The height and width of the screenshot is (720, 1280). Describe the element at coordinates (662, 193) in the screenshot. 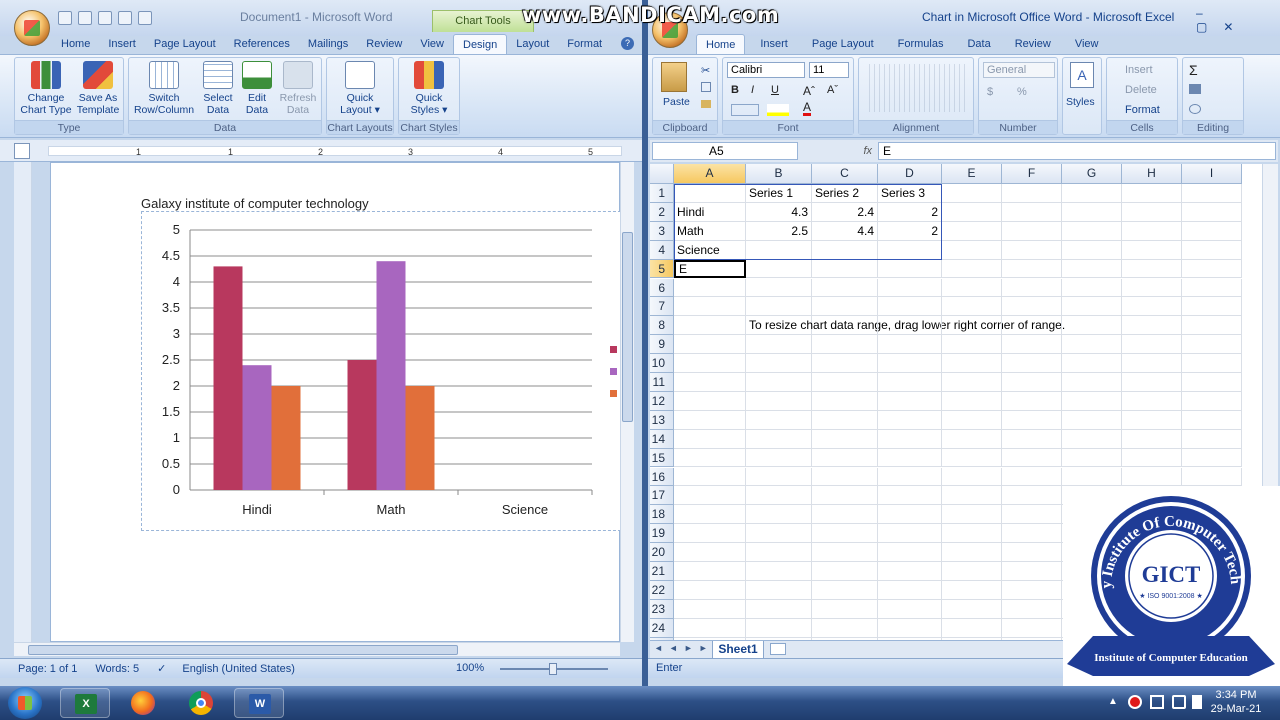

I see `row-header-1: 1` at that location.